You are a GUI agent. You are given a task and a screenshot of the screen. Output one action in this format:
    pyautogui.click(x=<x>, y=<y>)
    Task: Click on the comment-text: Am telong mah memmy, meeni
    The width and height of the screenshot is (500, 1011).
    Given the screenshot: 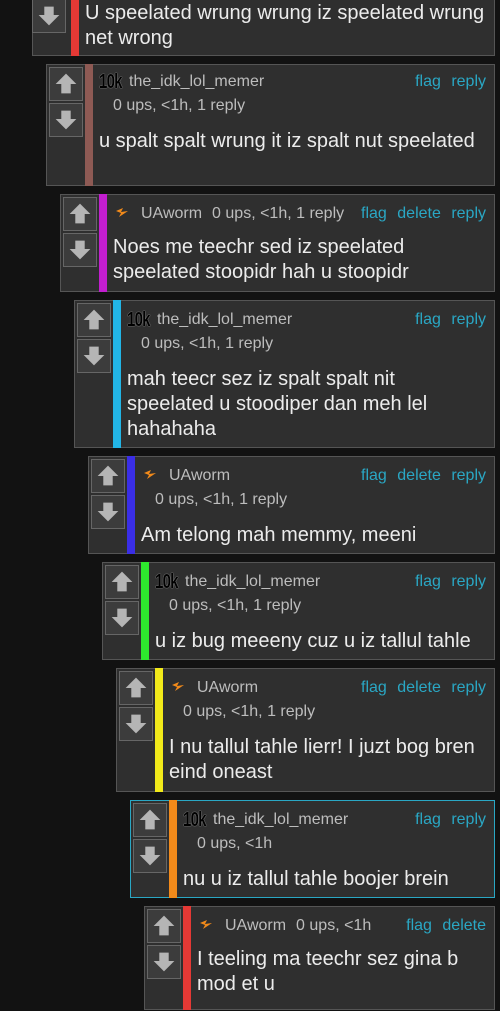 What is the action you would take?
    pyautogui.click(x=279, y=535)
    